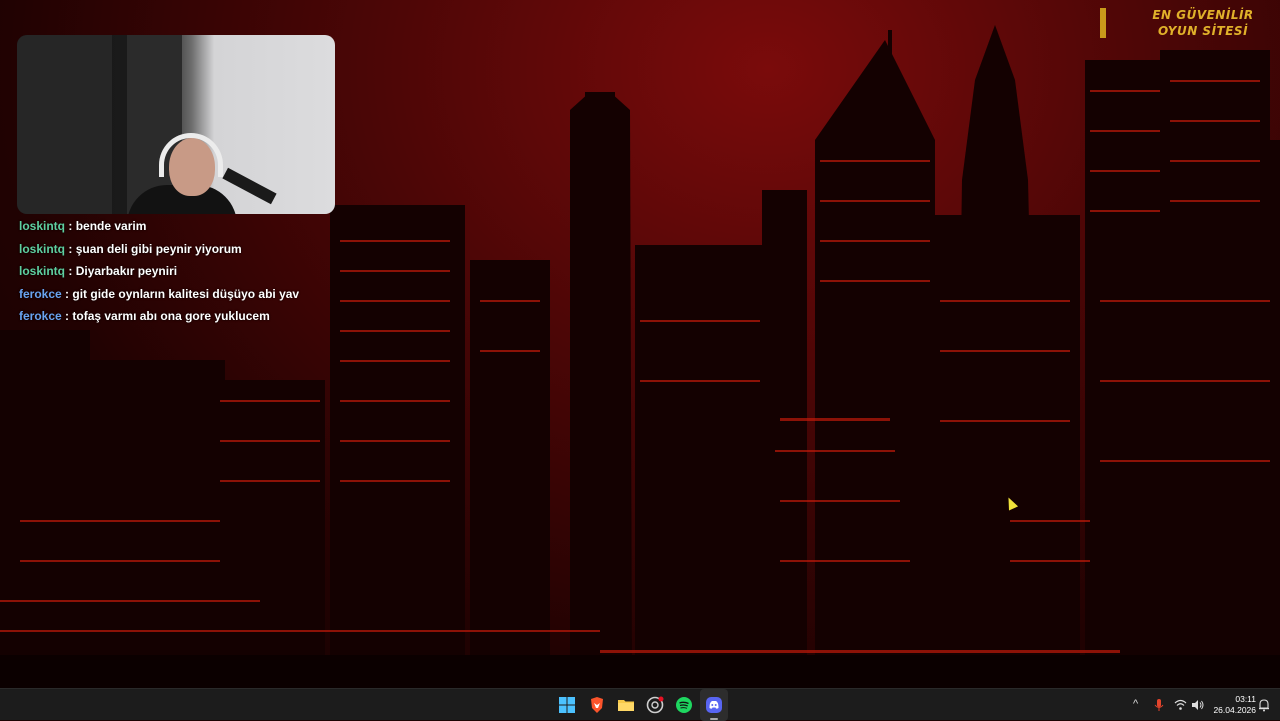 This screenshot has height=721, width=1280. I want to click on discord-icon, so click(714, 705).